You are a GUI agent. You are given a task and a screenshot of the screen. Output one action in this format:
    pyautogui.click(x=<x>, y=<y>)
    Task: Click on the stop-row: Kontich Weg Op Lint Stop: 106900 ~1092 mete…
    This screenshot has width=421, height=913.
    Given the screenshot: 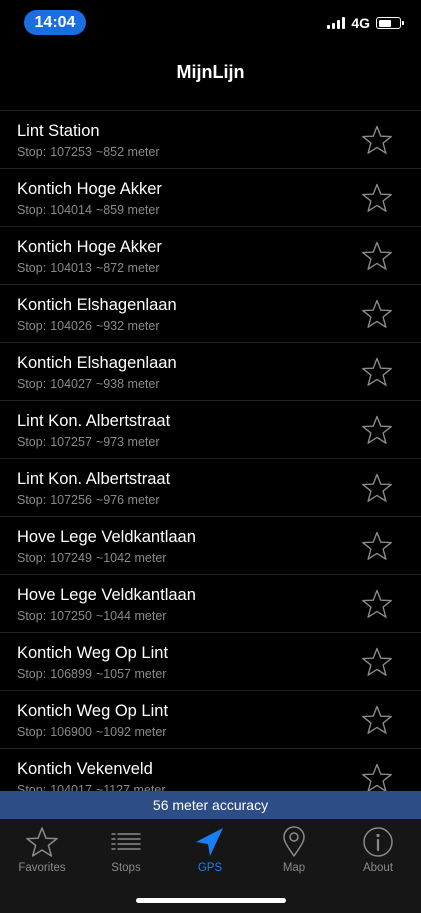 What is the action you would take?
    pyautogui.click(x=210, y=720)
    